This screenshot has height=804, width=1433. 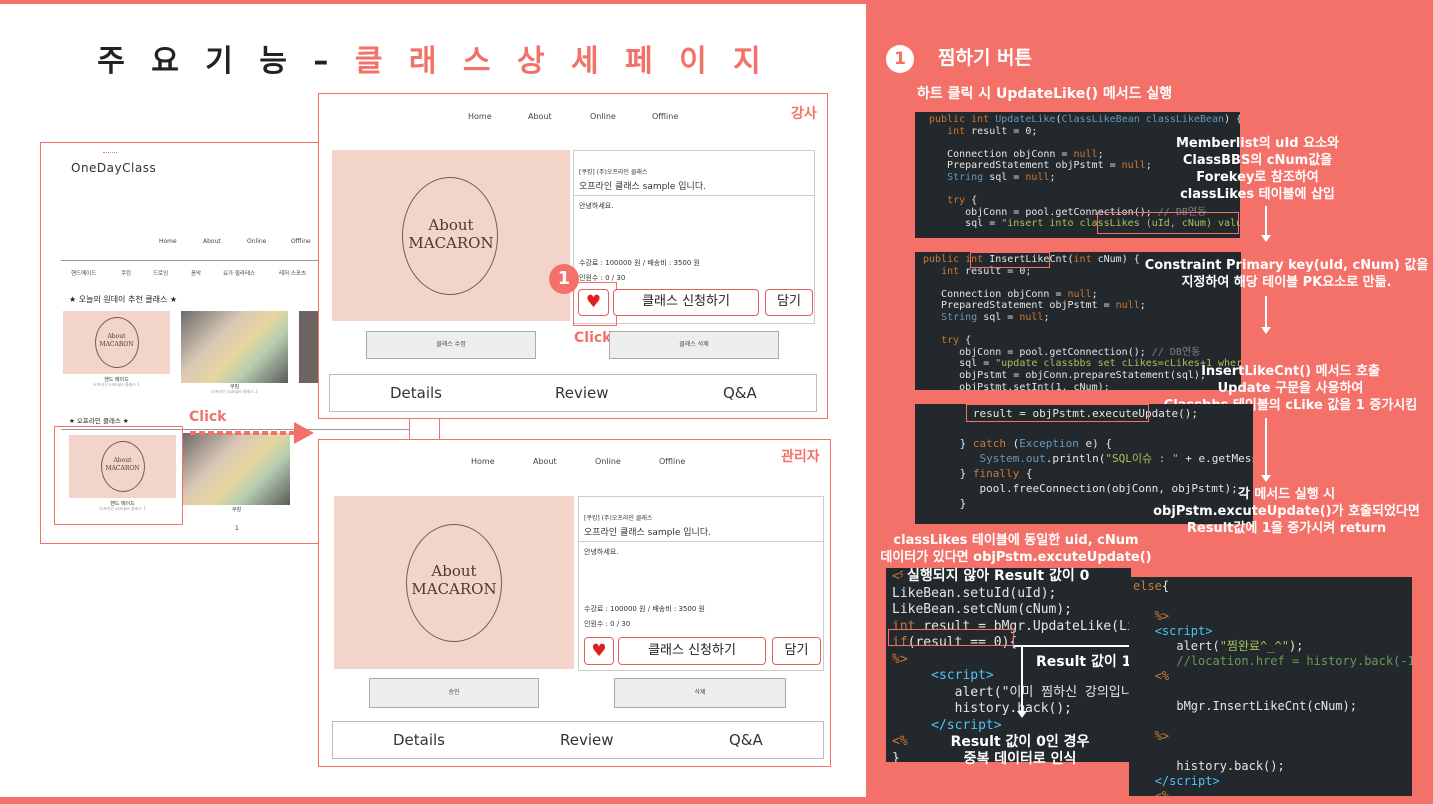 I want to click on menu-item: 드로잉, so click(x=160, y=273).